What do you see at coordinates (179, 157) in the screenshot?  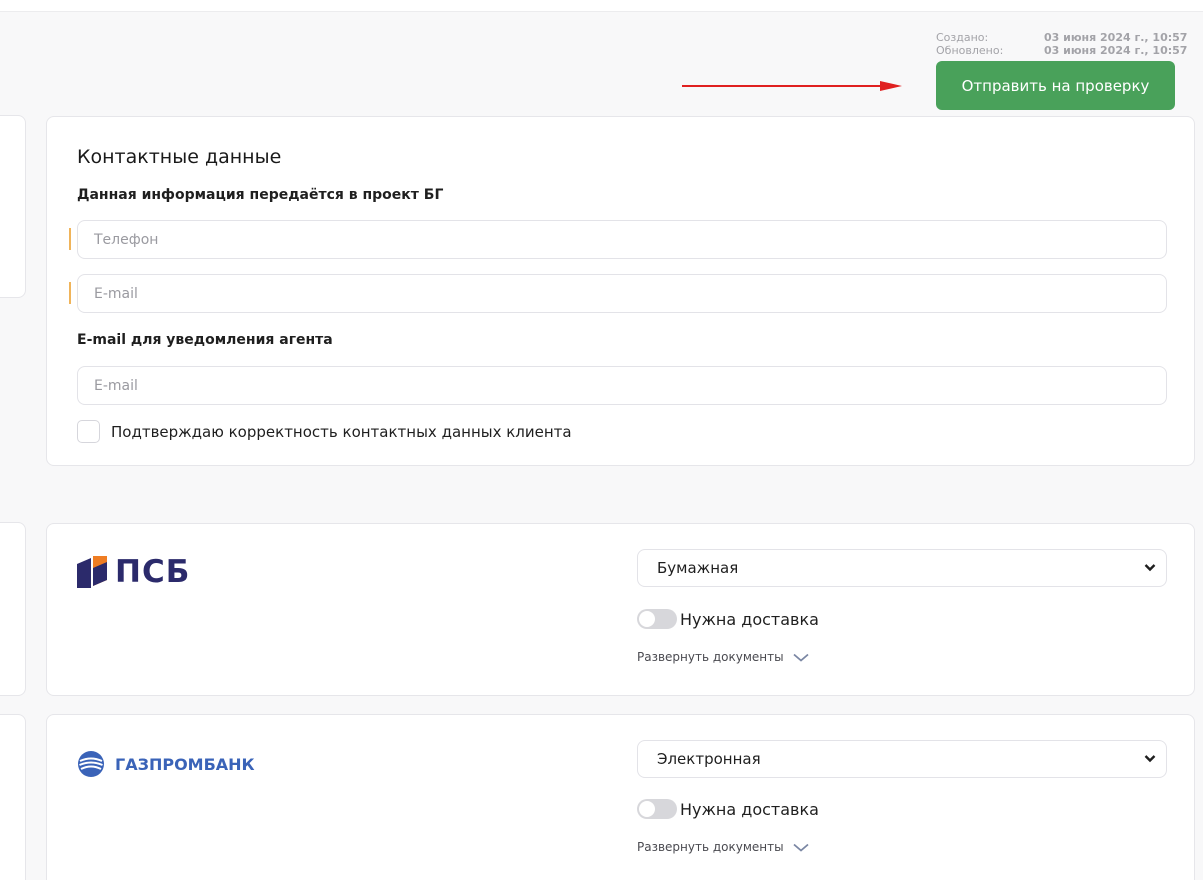 I see `card-title: Контактные данные` at bounding box center [179, 157].